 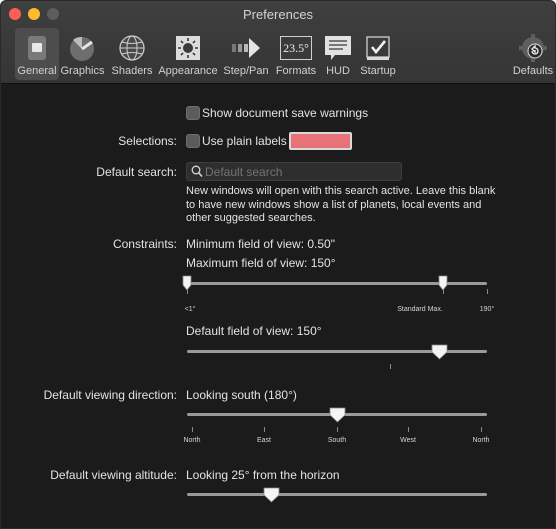 What do you see at coordinates (260, 244) in the screenshot?
I see `min-fov-text: Minimum field of view: 0.50"` at bounding box center [260, 244].